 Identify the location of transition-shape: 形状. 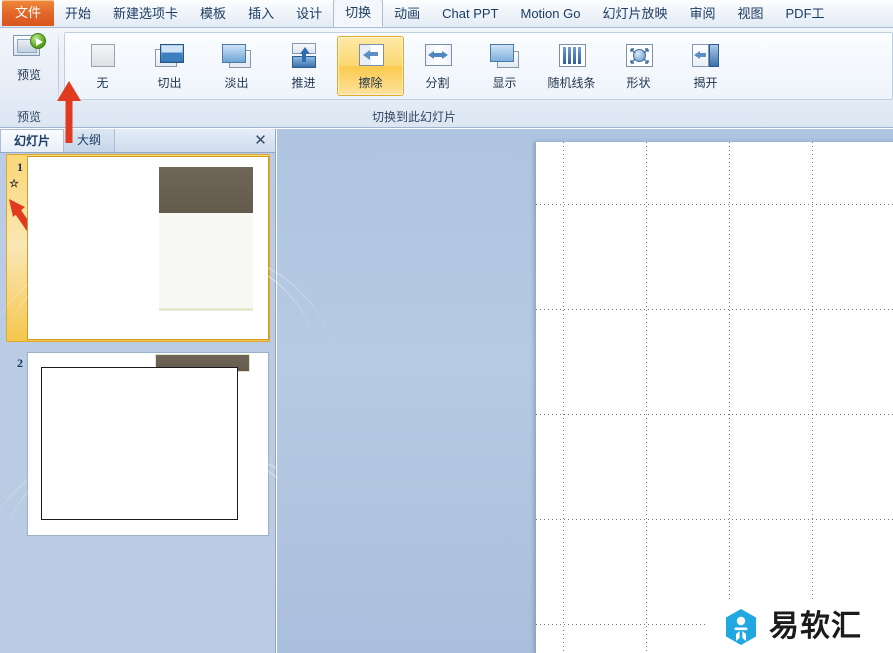
(638, 66).